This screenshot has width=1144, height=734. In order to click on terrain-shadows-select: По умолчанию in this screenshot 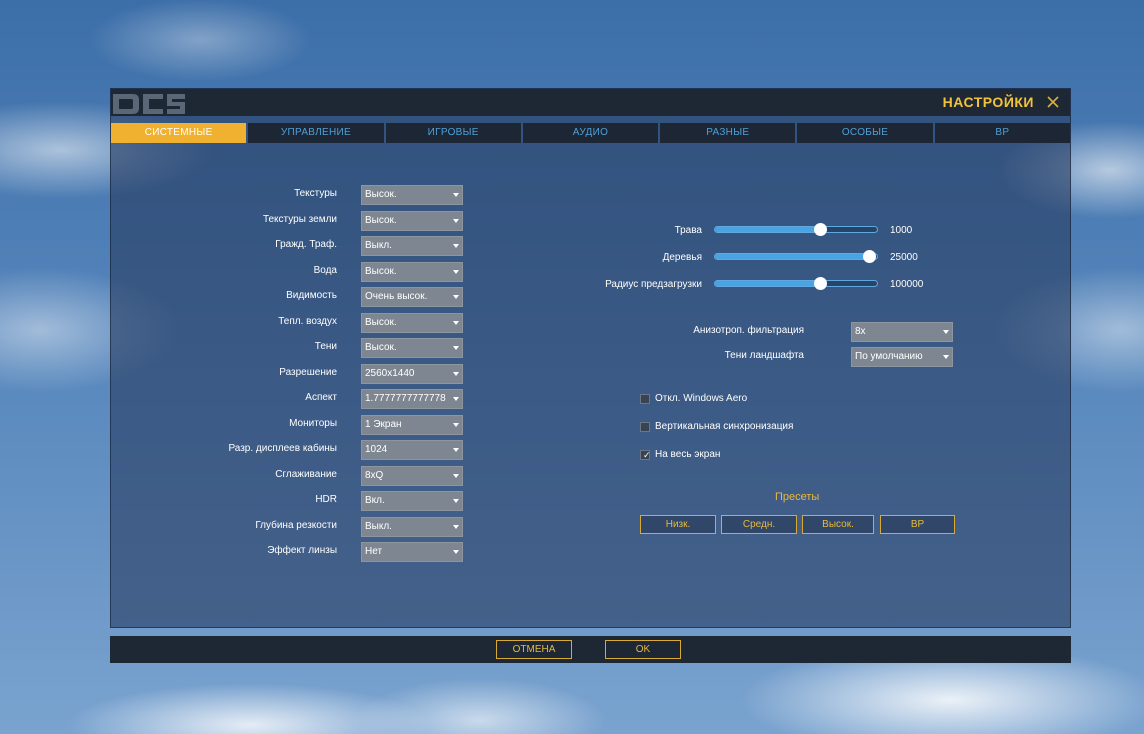, I will do `click(902, 357)`.